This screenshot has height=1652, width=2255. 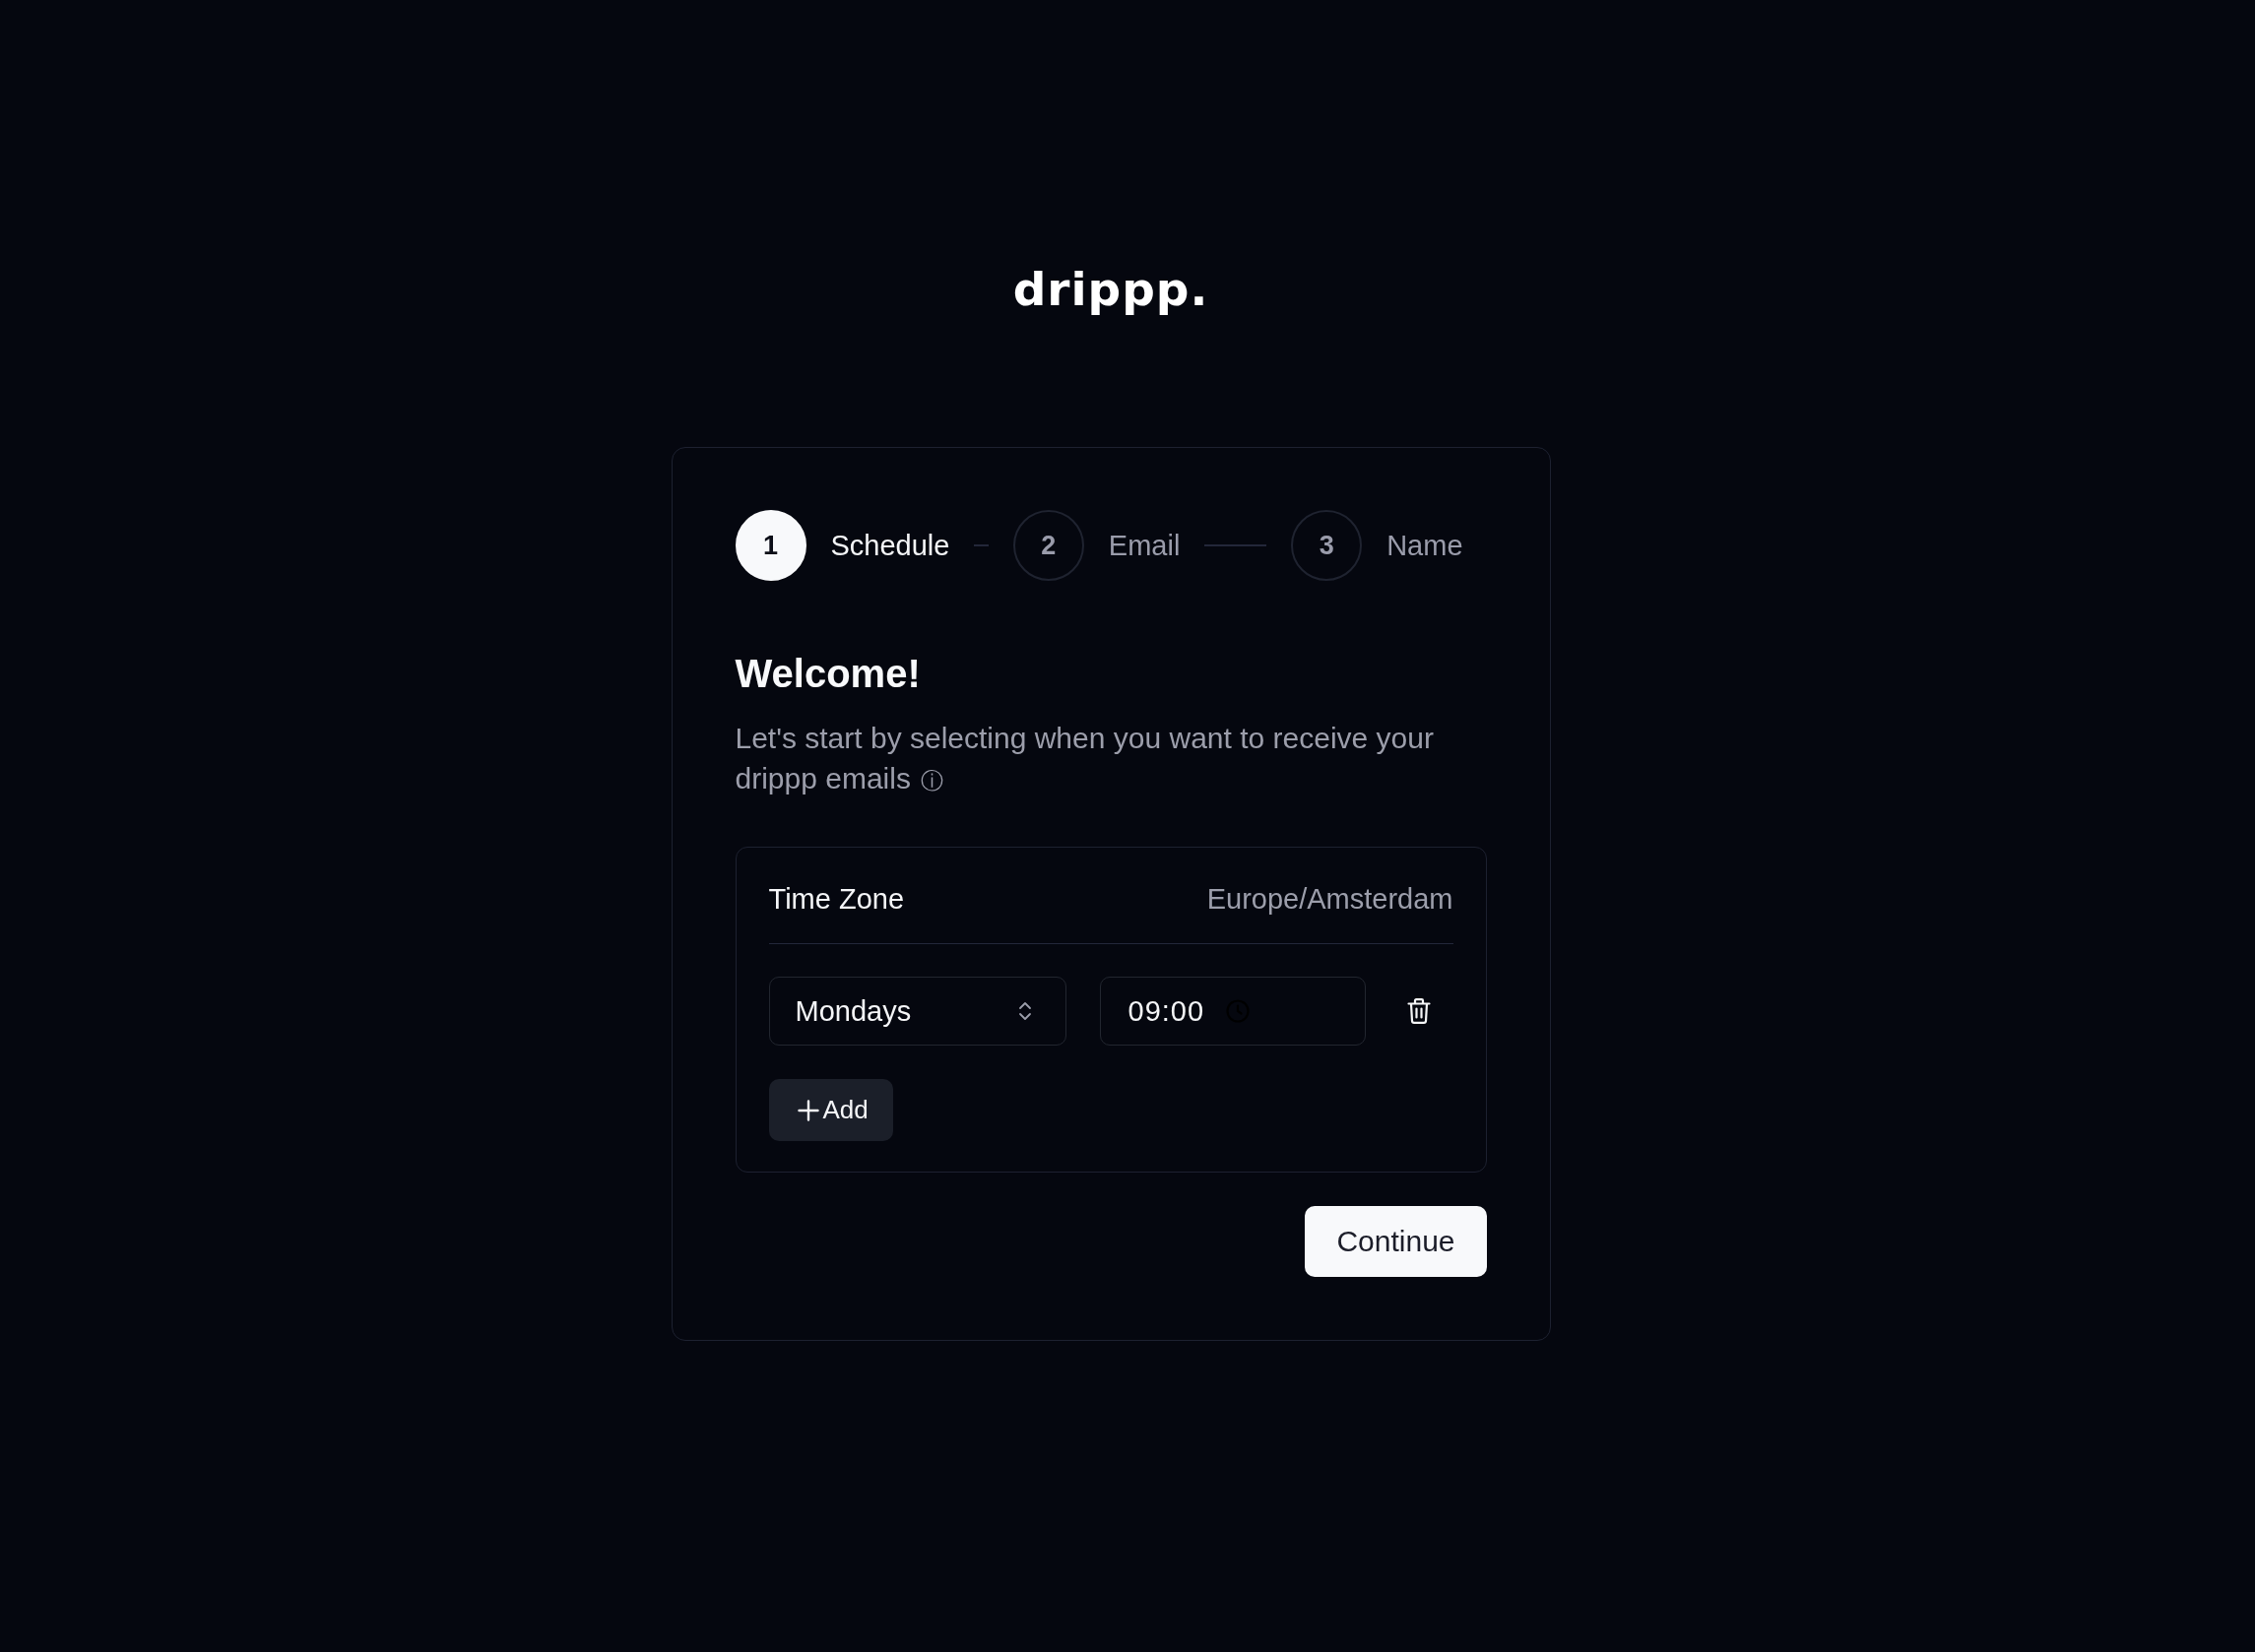 What do you see at coordinates (1425, 545) in the screenshot?
I see `step-label: Name` at bounding box center [1425, 545].